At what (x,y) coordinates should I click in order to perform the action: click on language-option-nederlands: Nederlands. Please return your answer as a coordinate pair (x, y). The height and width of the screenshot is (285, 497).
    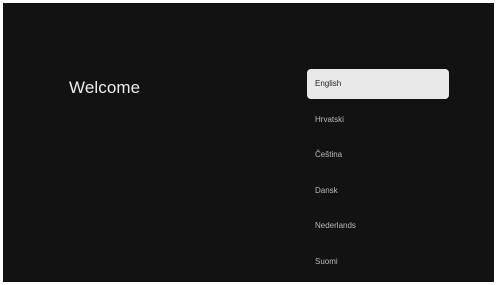
    Looking at the image, I should click on (378, 226).